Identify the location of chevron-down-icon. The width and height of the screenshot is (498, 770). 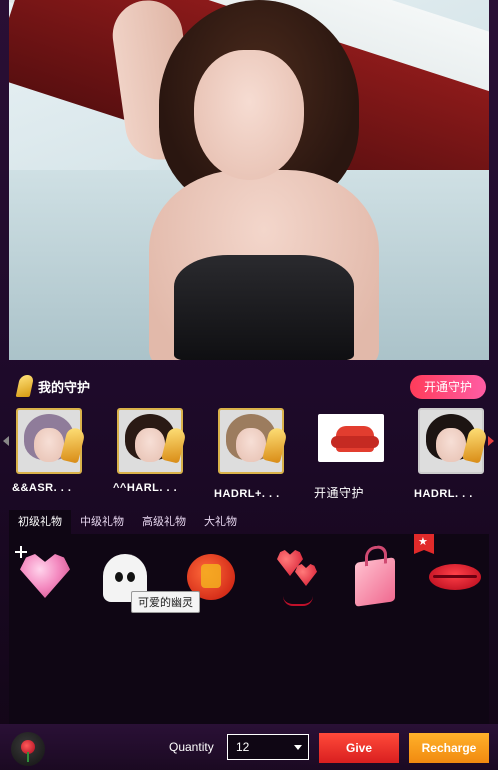
(298, 747).